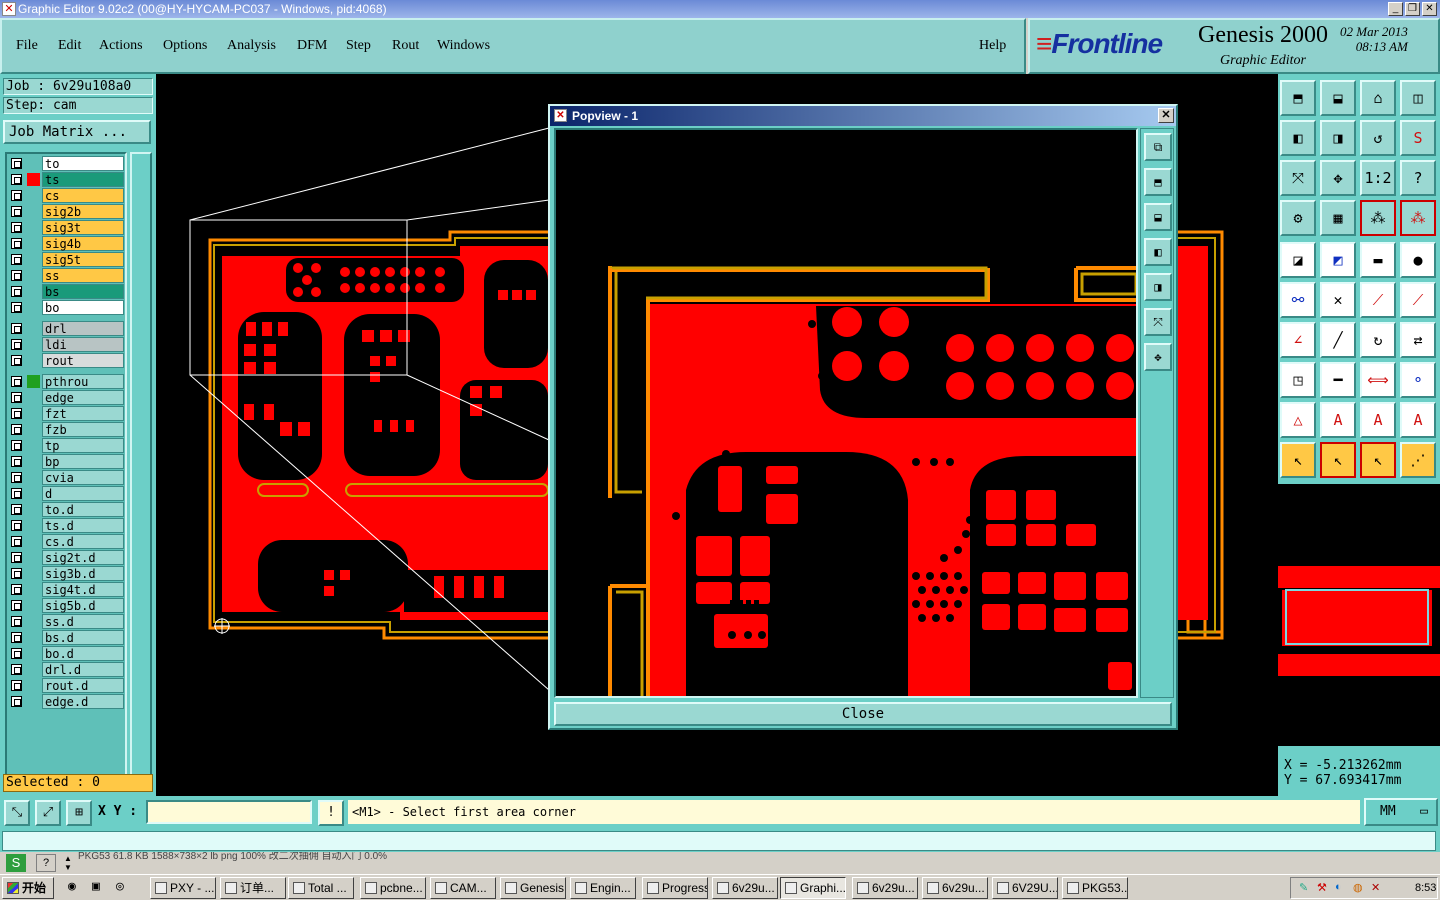 The width and height of the screenshot is (1440, 900). What do you see at coordinates (67, 179) in the screenshot?
I see `layer-row-ts: ts` at bounding box center [67, 179].